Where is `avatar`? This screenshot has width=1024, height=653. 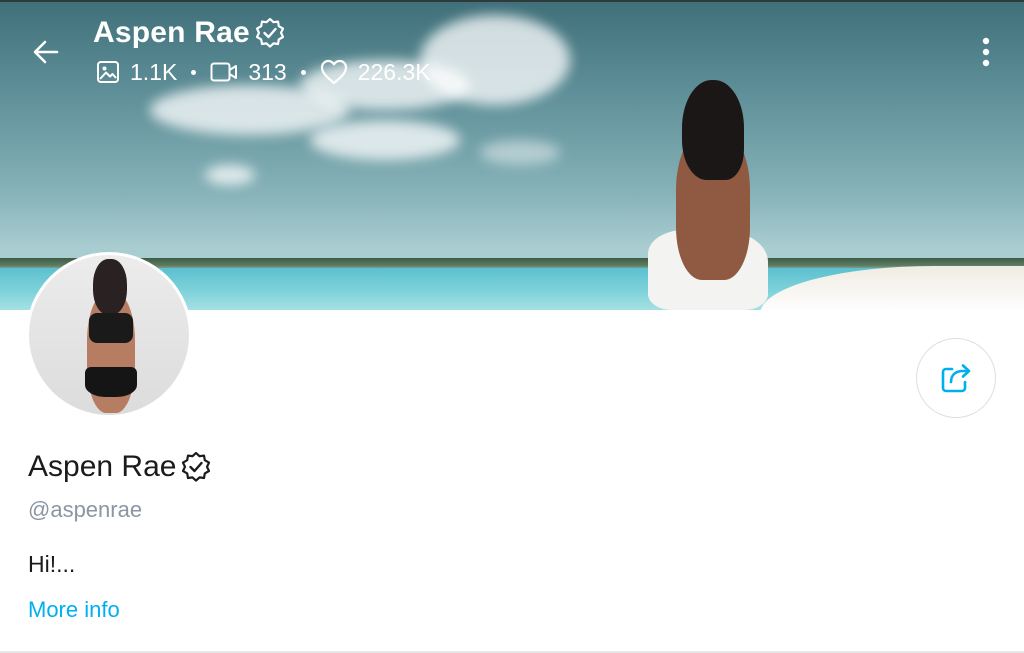
avatar is located at coordinates (109, 335).